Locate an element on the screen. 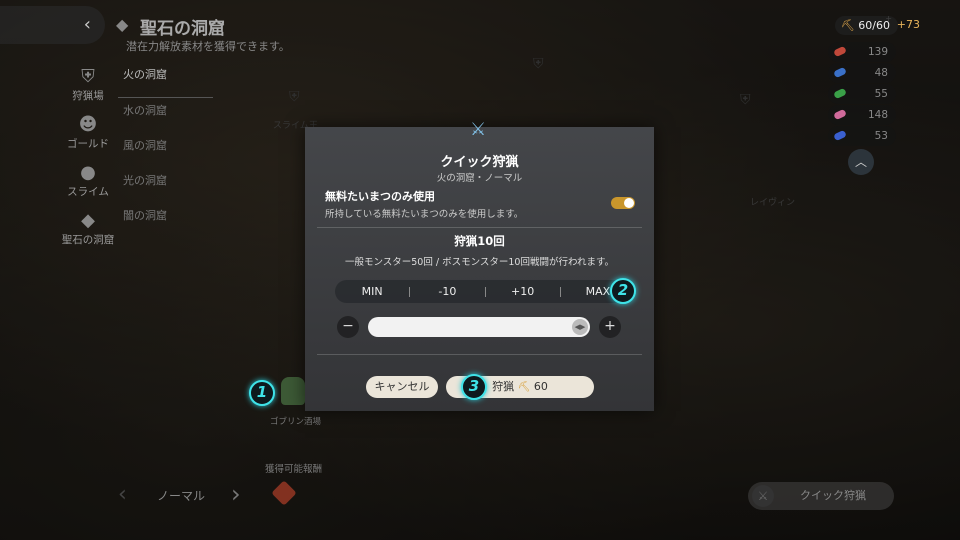 The image size is (960, 540). side-nav: ⛨ 狩猟場 ☻ ゴールド ● スライム ◆ 聖石の洞窟 is located at coordinates (88, 162).